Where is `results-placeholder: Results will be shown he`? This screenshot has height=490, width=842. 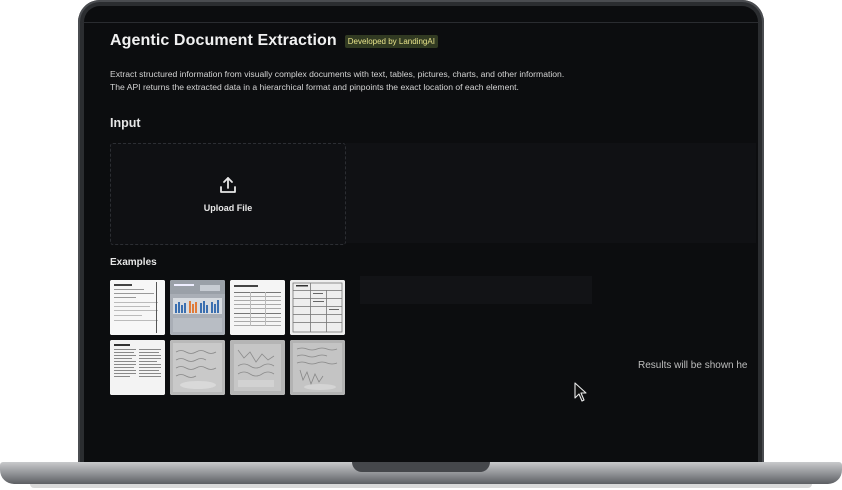 results-placeholder: Results will be shown he is located at coordinates (693, 365).